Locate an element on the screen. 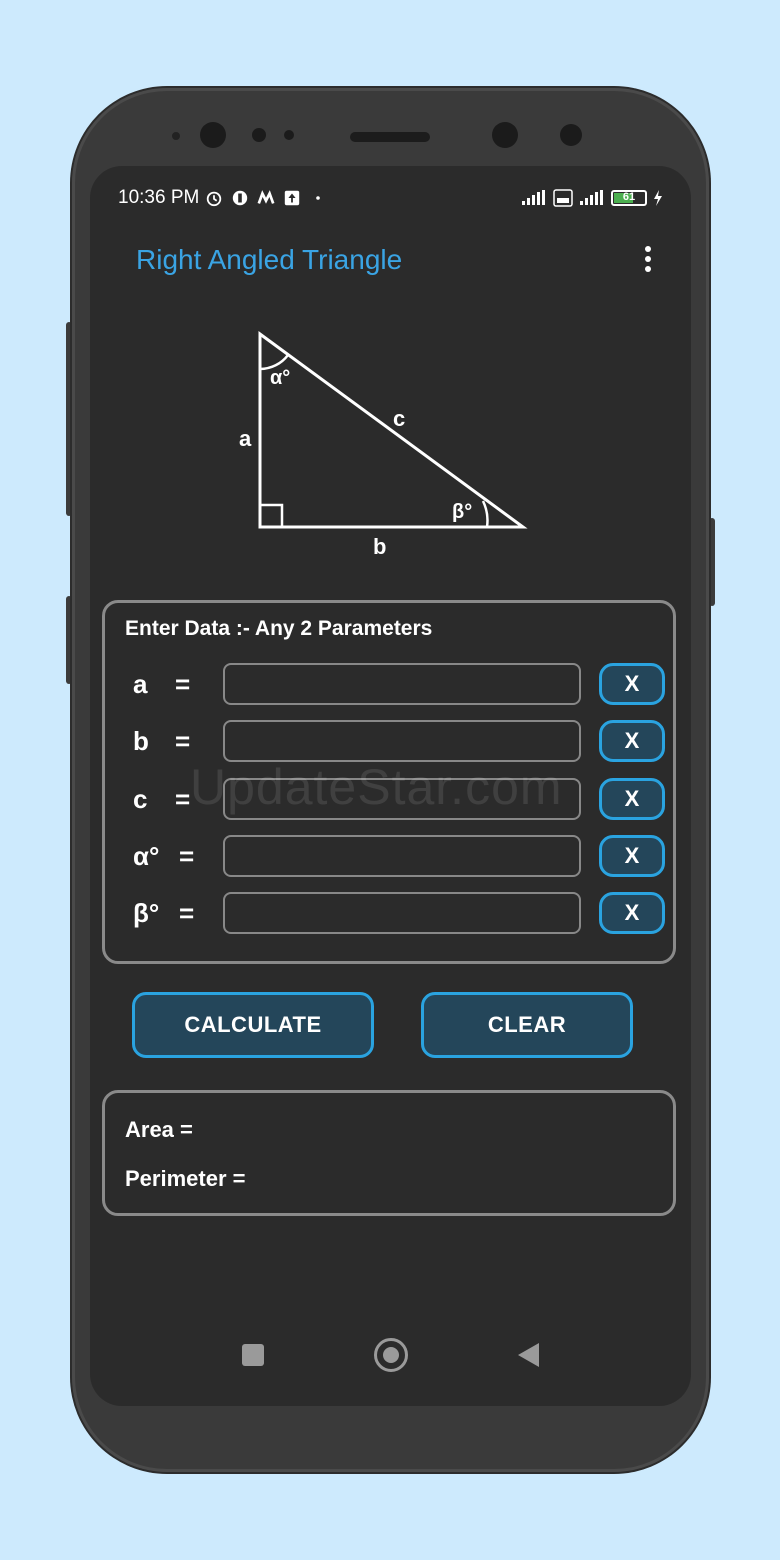 Image resolution: width=780 pixels, height=1560 pixels. row-a: a = X is located at coordinates (389, 685).